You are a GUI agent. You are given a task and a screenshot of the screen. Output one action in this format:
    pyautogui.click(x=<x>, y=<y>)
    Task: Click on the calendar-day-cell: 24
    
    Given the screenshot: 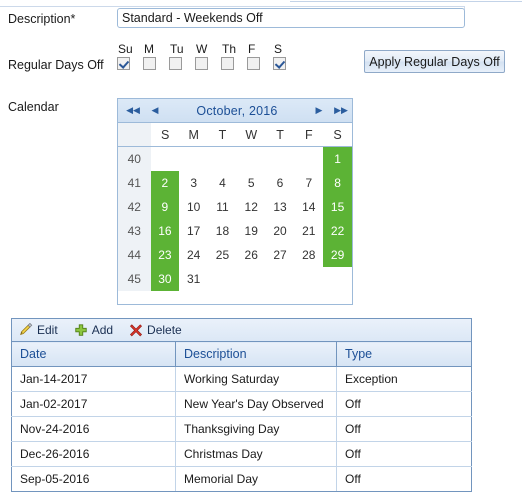 What is the action you would take?
    pyautogui.click(x=194, y=255)
    